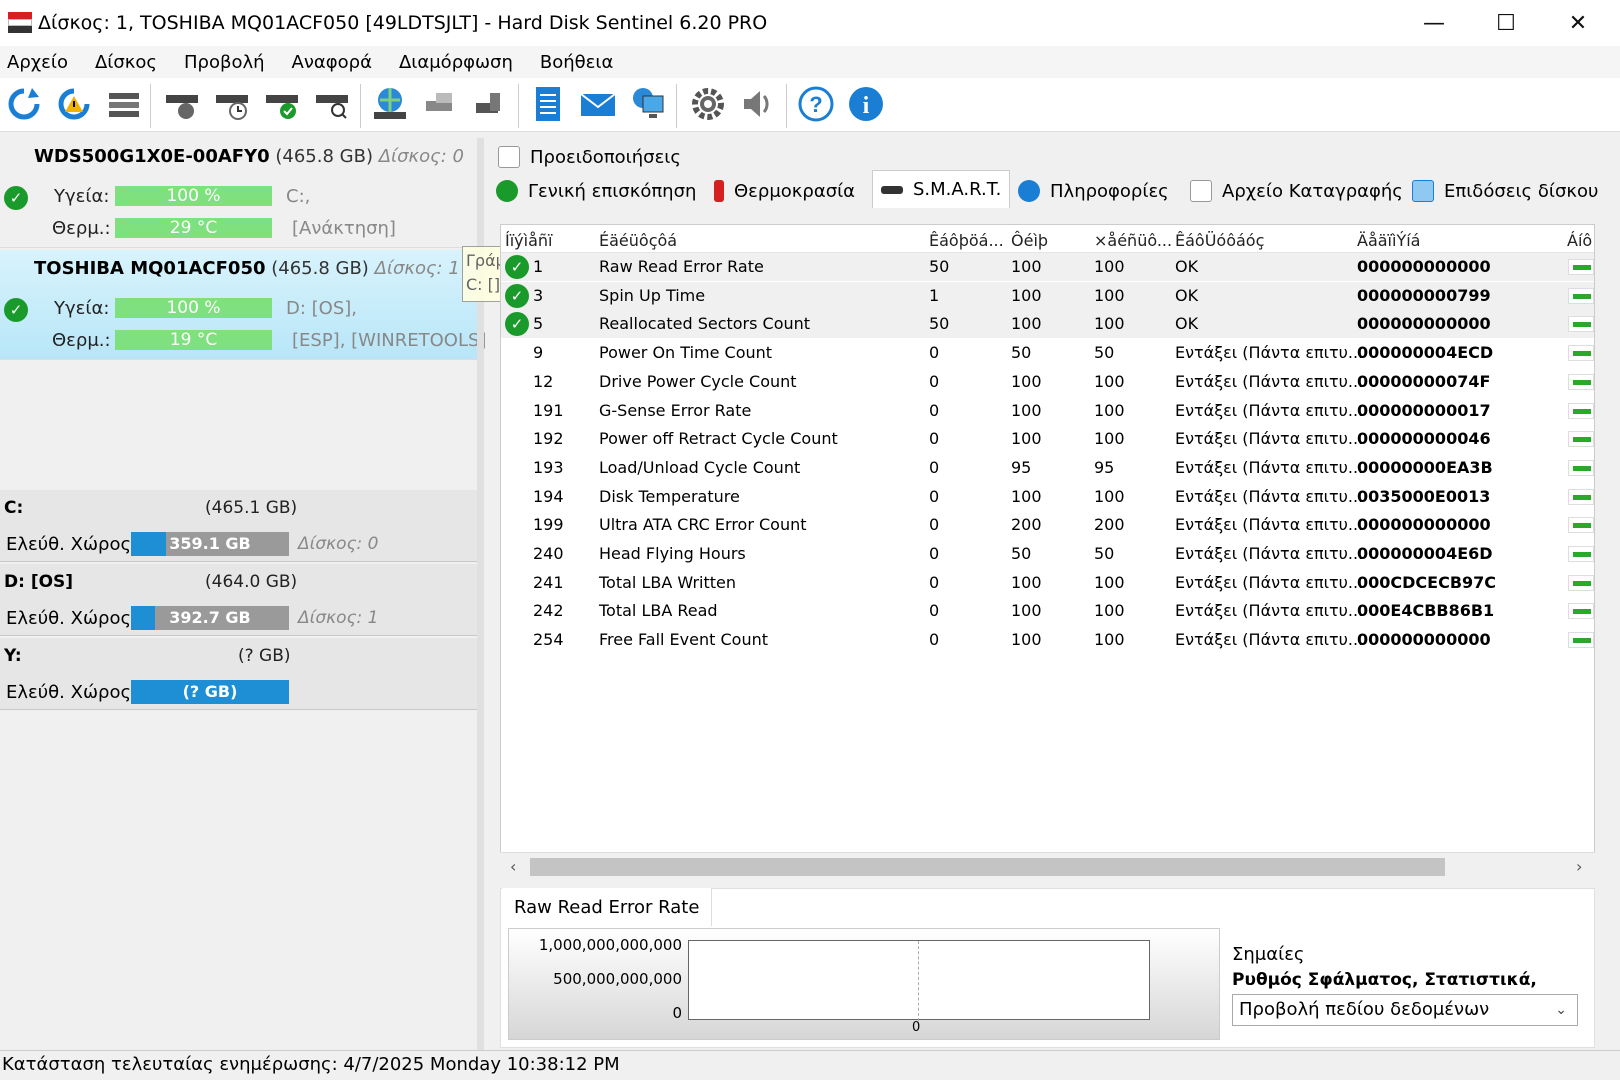  What do you see at coordinates (785, 191) in the screenshot?
I see `tab-temperature: Θερμοκρασία` at bounding box center [785, 191].